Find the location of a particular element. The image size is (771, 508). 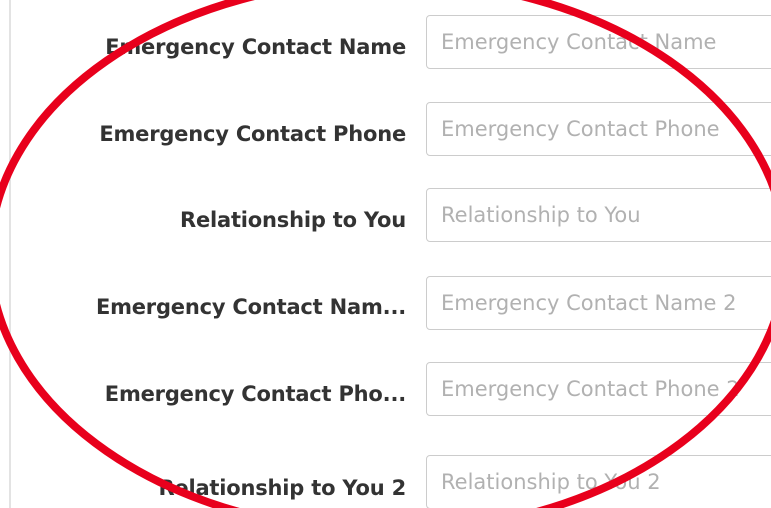

emergency-contact-name-label: Emergency Contact Name is located at coordinates (255, 47).